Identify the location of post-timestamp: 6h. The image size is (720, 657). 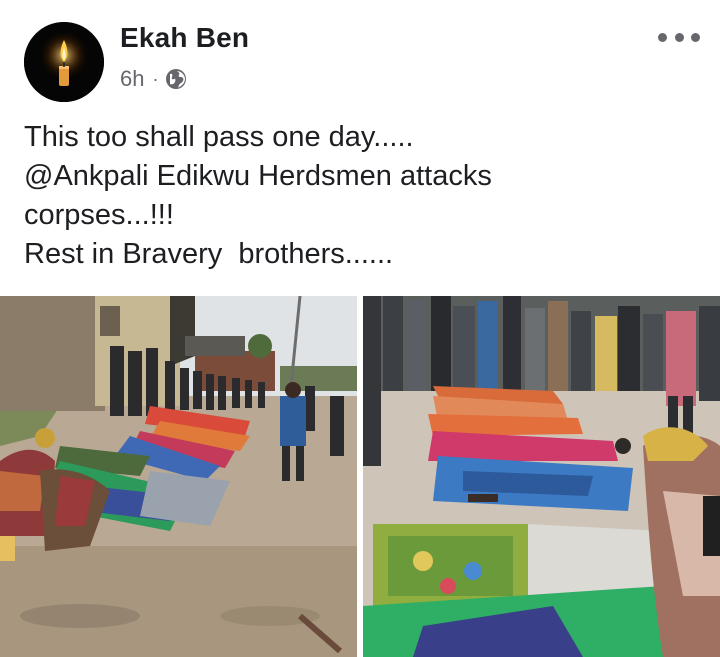
(132, 79).